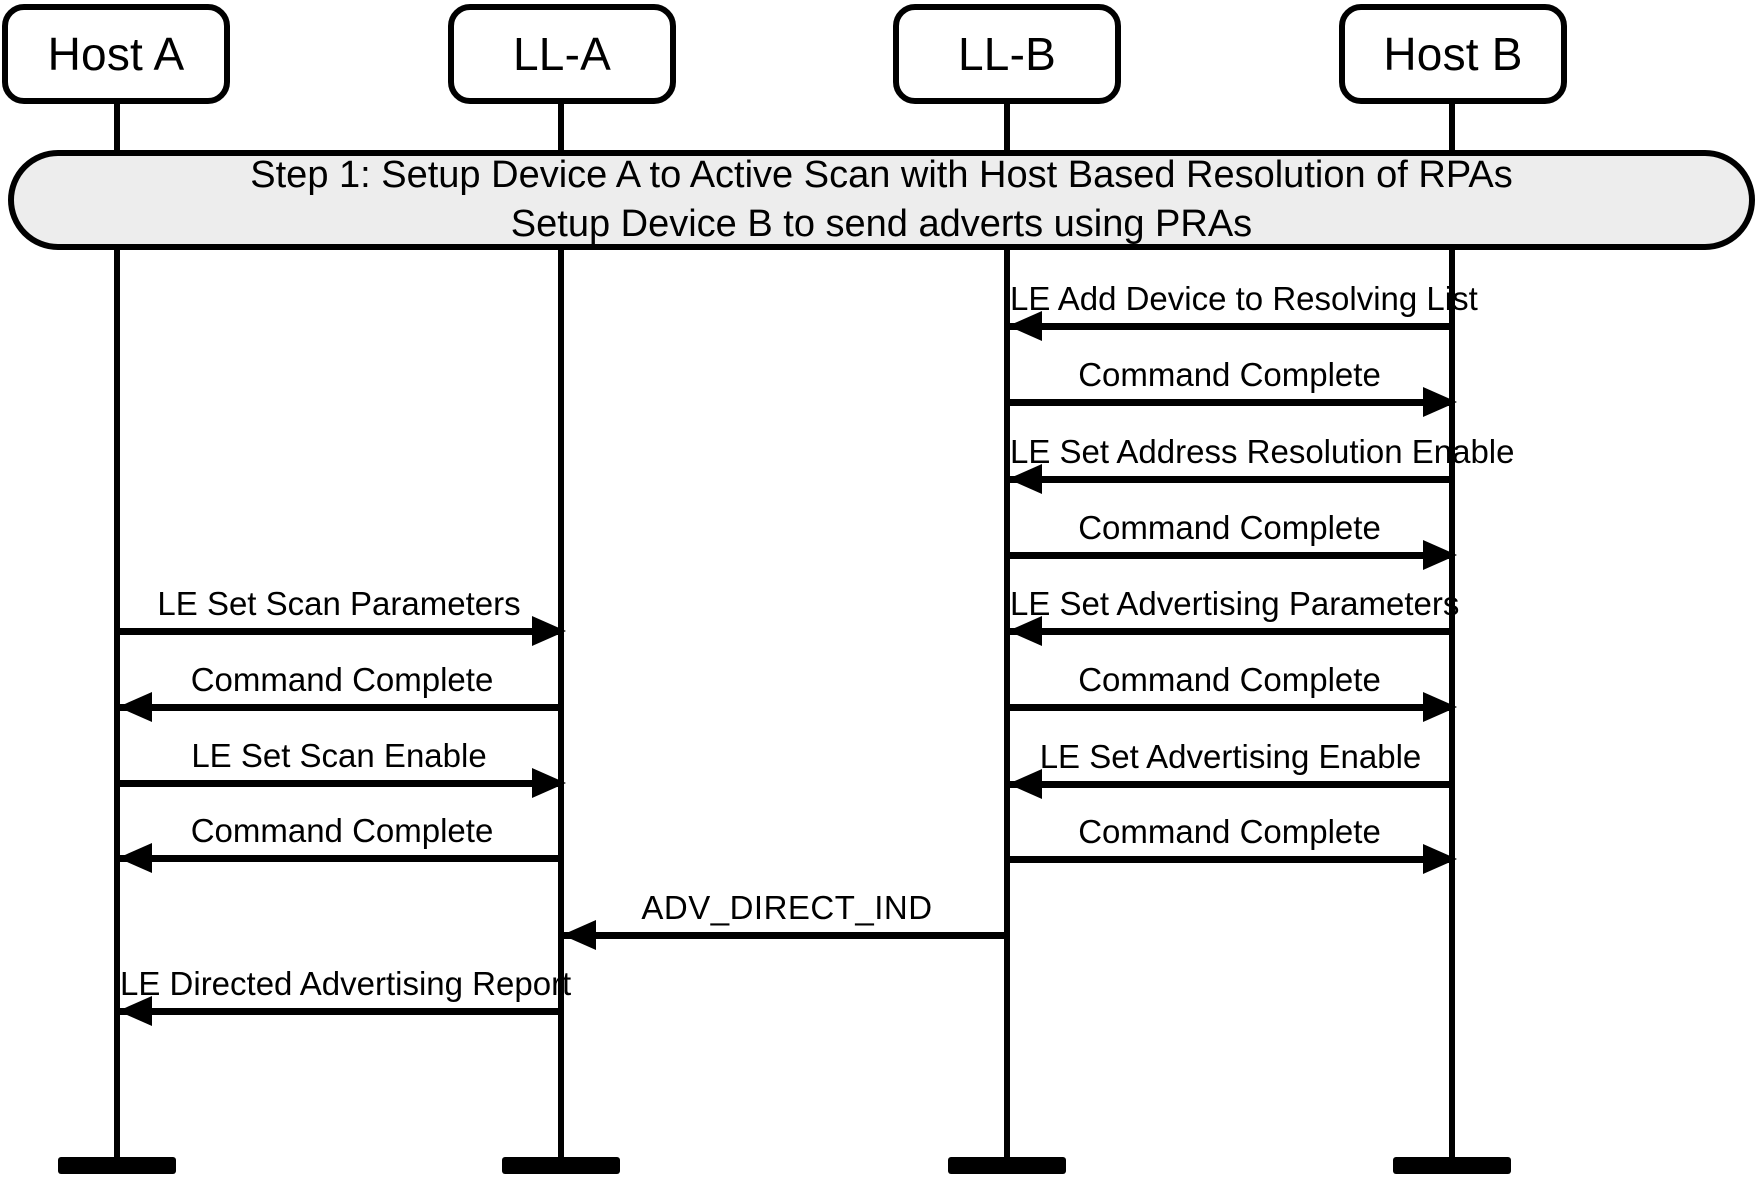 The height and width of the screenshot is (1181, 1763). I want to click on lifeline-foot-ll-a, so click(561, 1165).